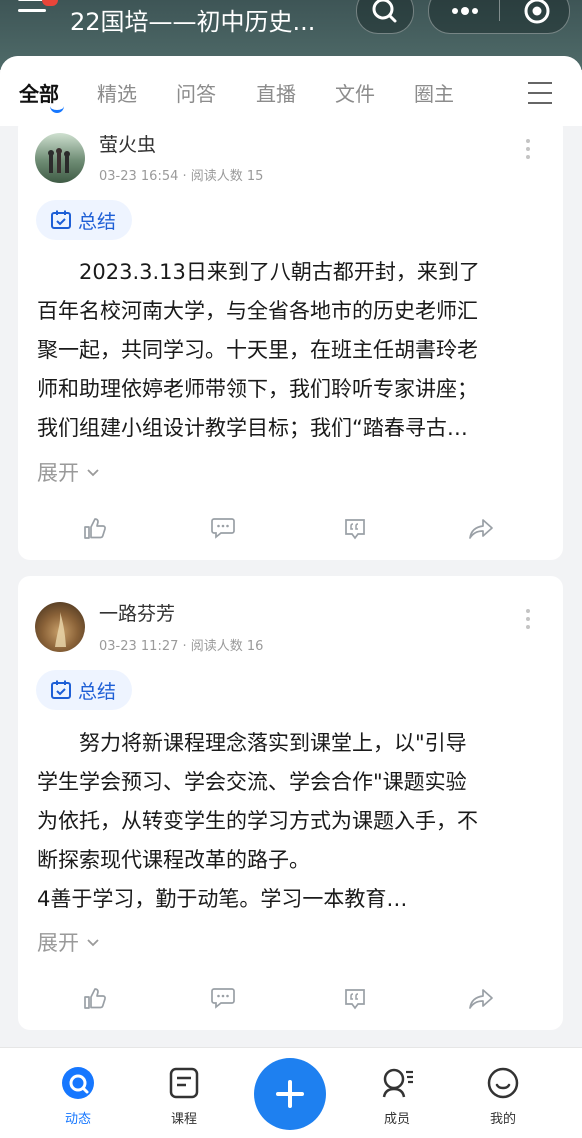 The height and width of the screenshot is (1138, 582). What do you see at coordinates (384, 11) in the screenshot?
I see `search-icon` at bounding box center [384, 11].